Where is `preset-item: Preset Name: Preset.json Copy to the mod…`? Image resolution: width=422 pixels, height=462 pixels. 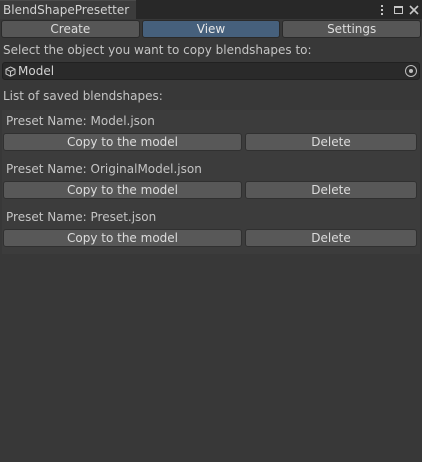 preset-item: Preset Name: Preset.json Copy to the mod… is located at coordinates (211, 230).